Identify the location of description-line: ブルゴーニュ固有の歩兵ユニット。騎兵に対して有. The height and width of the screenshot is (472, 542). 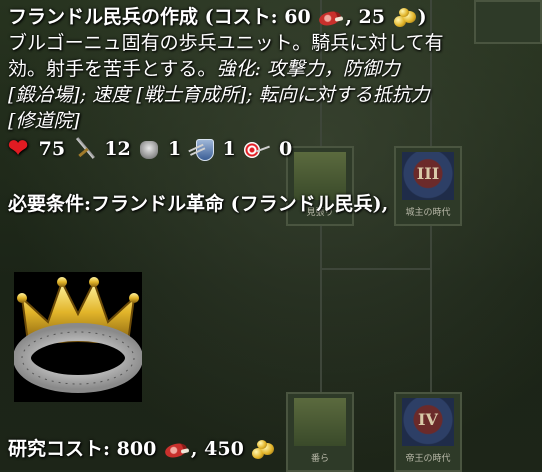
(226, 43).